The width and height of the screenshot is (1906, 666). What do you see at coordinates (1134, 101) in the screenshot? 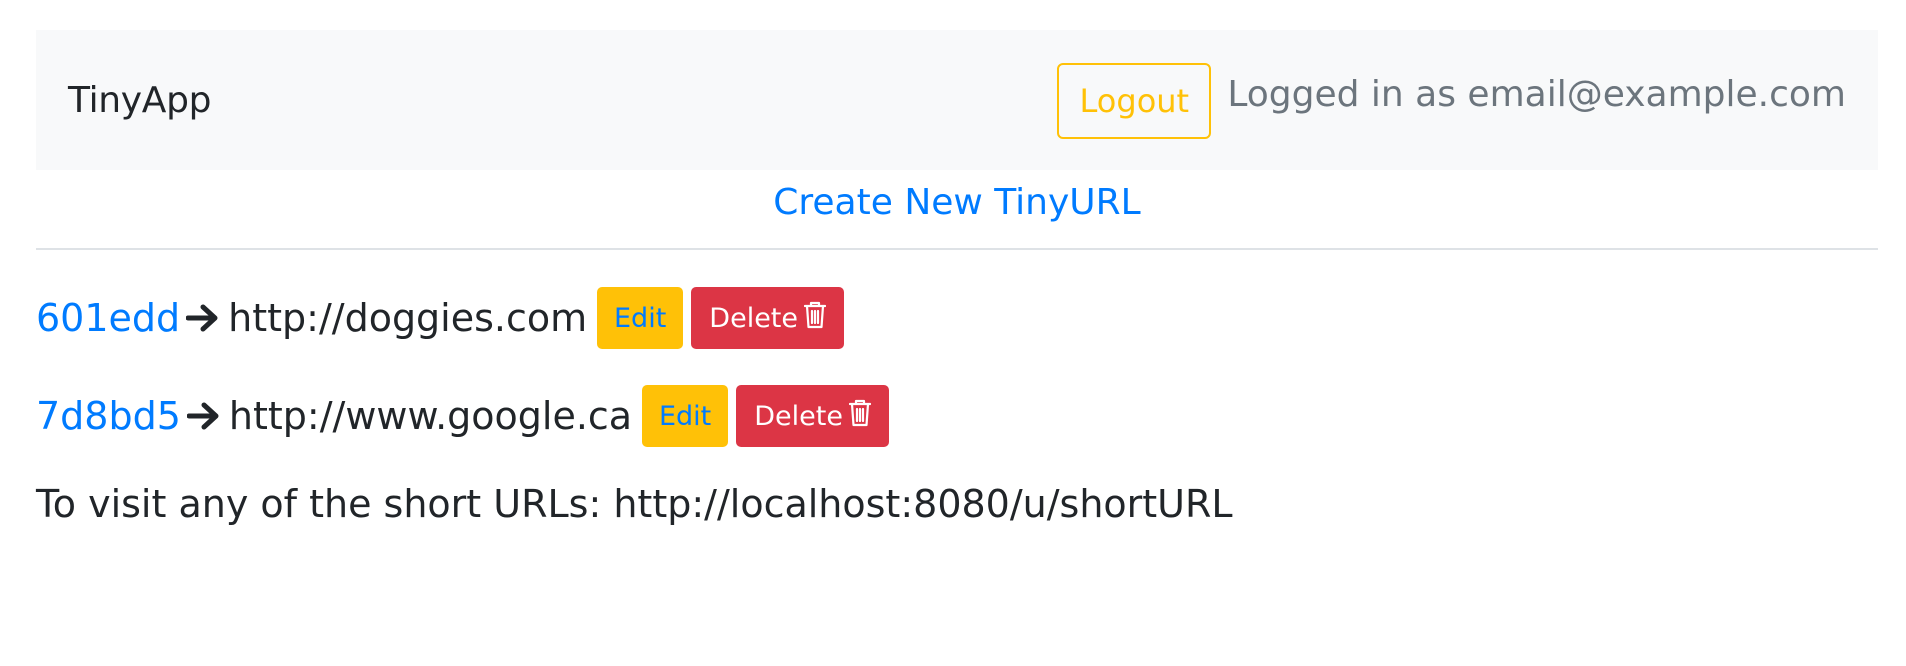
I see `logout-button: Logout` at bounding box center [1134, 101].